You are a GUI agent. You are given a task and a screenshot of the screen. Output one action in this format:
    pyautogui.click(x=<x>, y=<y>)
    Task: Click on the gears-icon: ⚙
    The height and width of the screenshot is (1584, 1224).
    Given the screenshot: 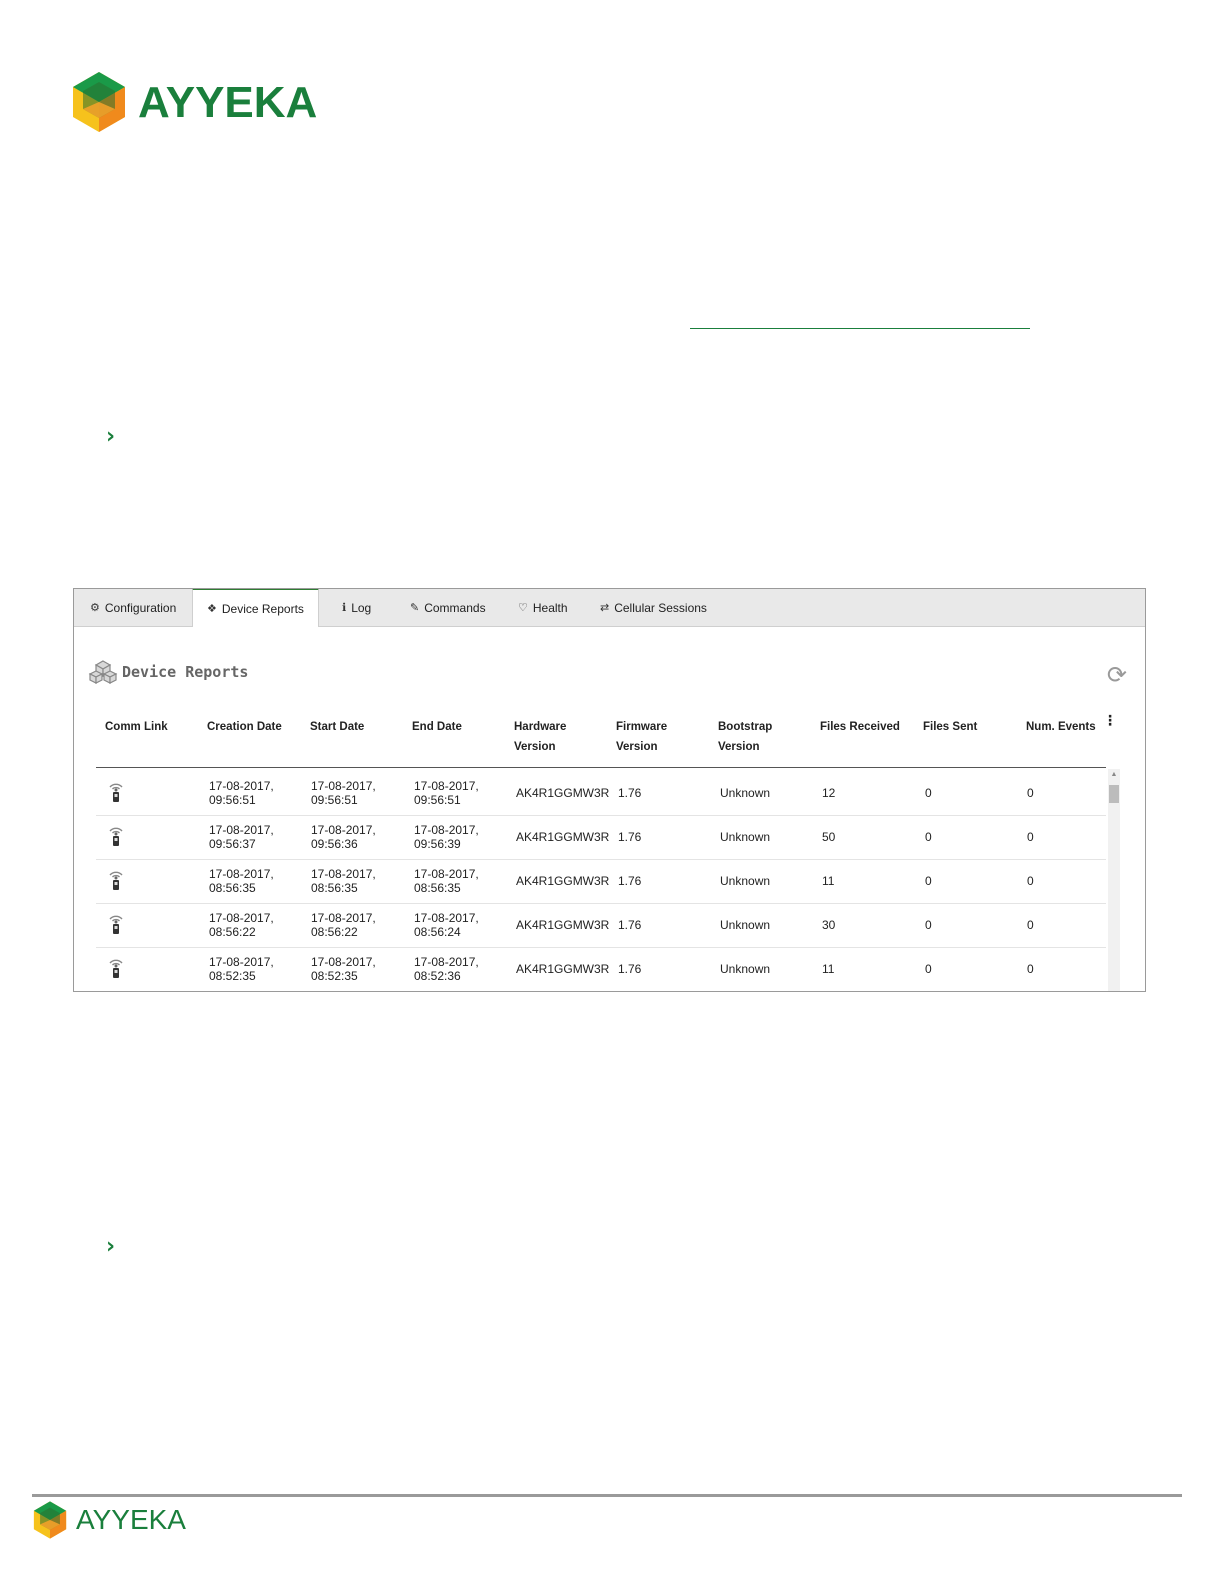 What is the action you would take?
    pyautogui.click(x=95, y=607)
    